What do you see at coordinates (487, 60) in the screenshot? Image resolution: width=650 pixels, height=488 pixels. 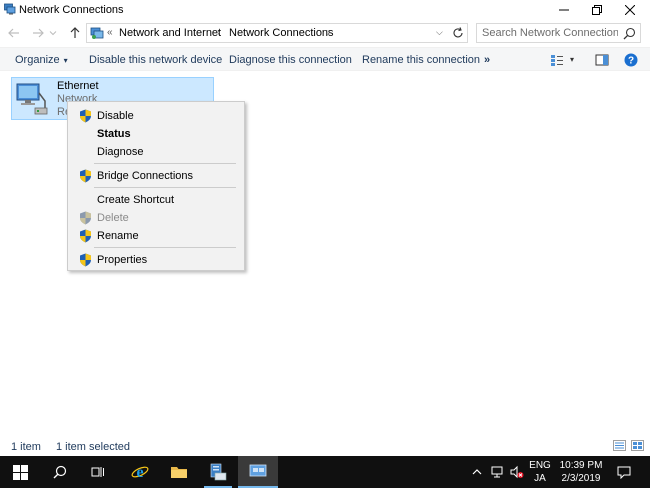 I see `more-commands-button: »` at bounding box center [487, 60].